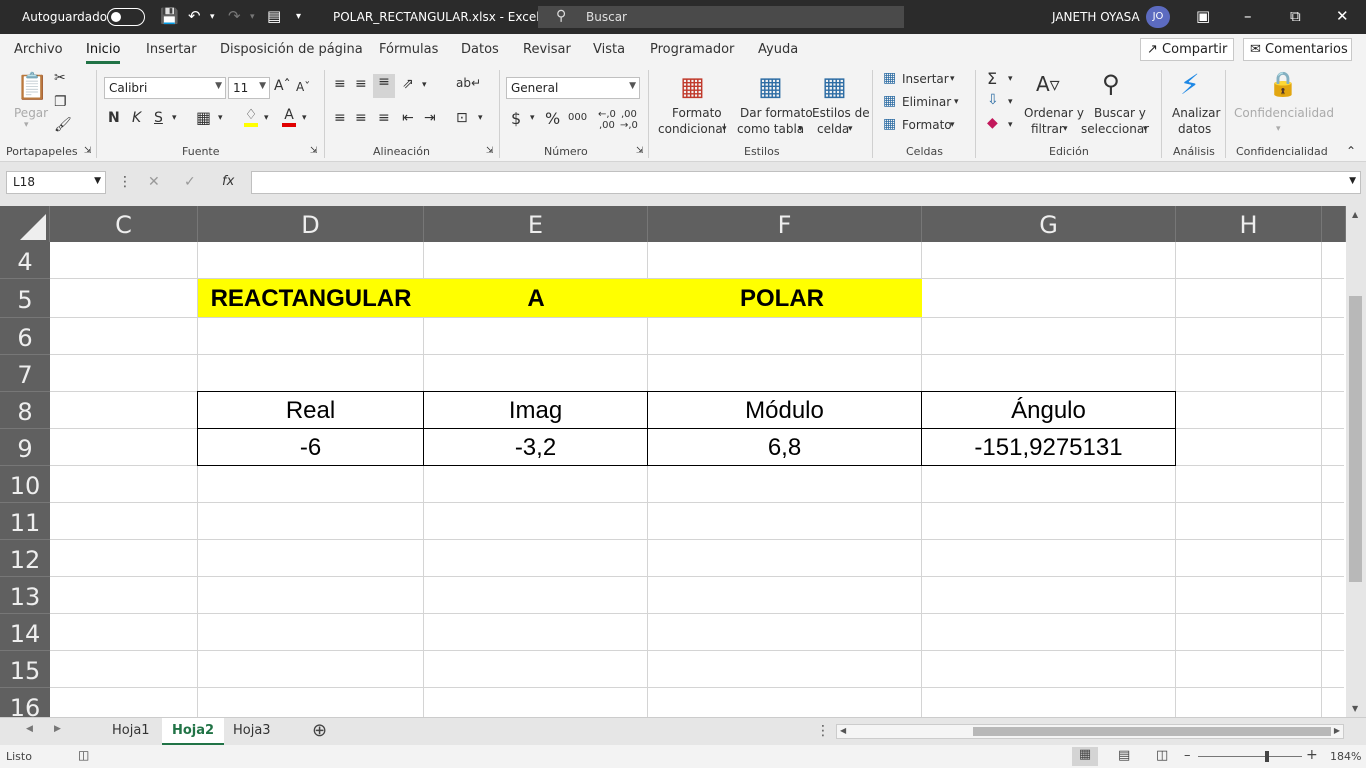 This screenshot has width=1366, height=768. What do you see at coordinates (1297, 49) in the screenshot?
I see `comments-button: ✉ Comentarios` at bounding box center [1297, 49].